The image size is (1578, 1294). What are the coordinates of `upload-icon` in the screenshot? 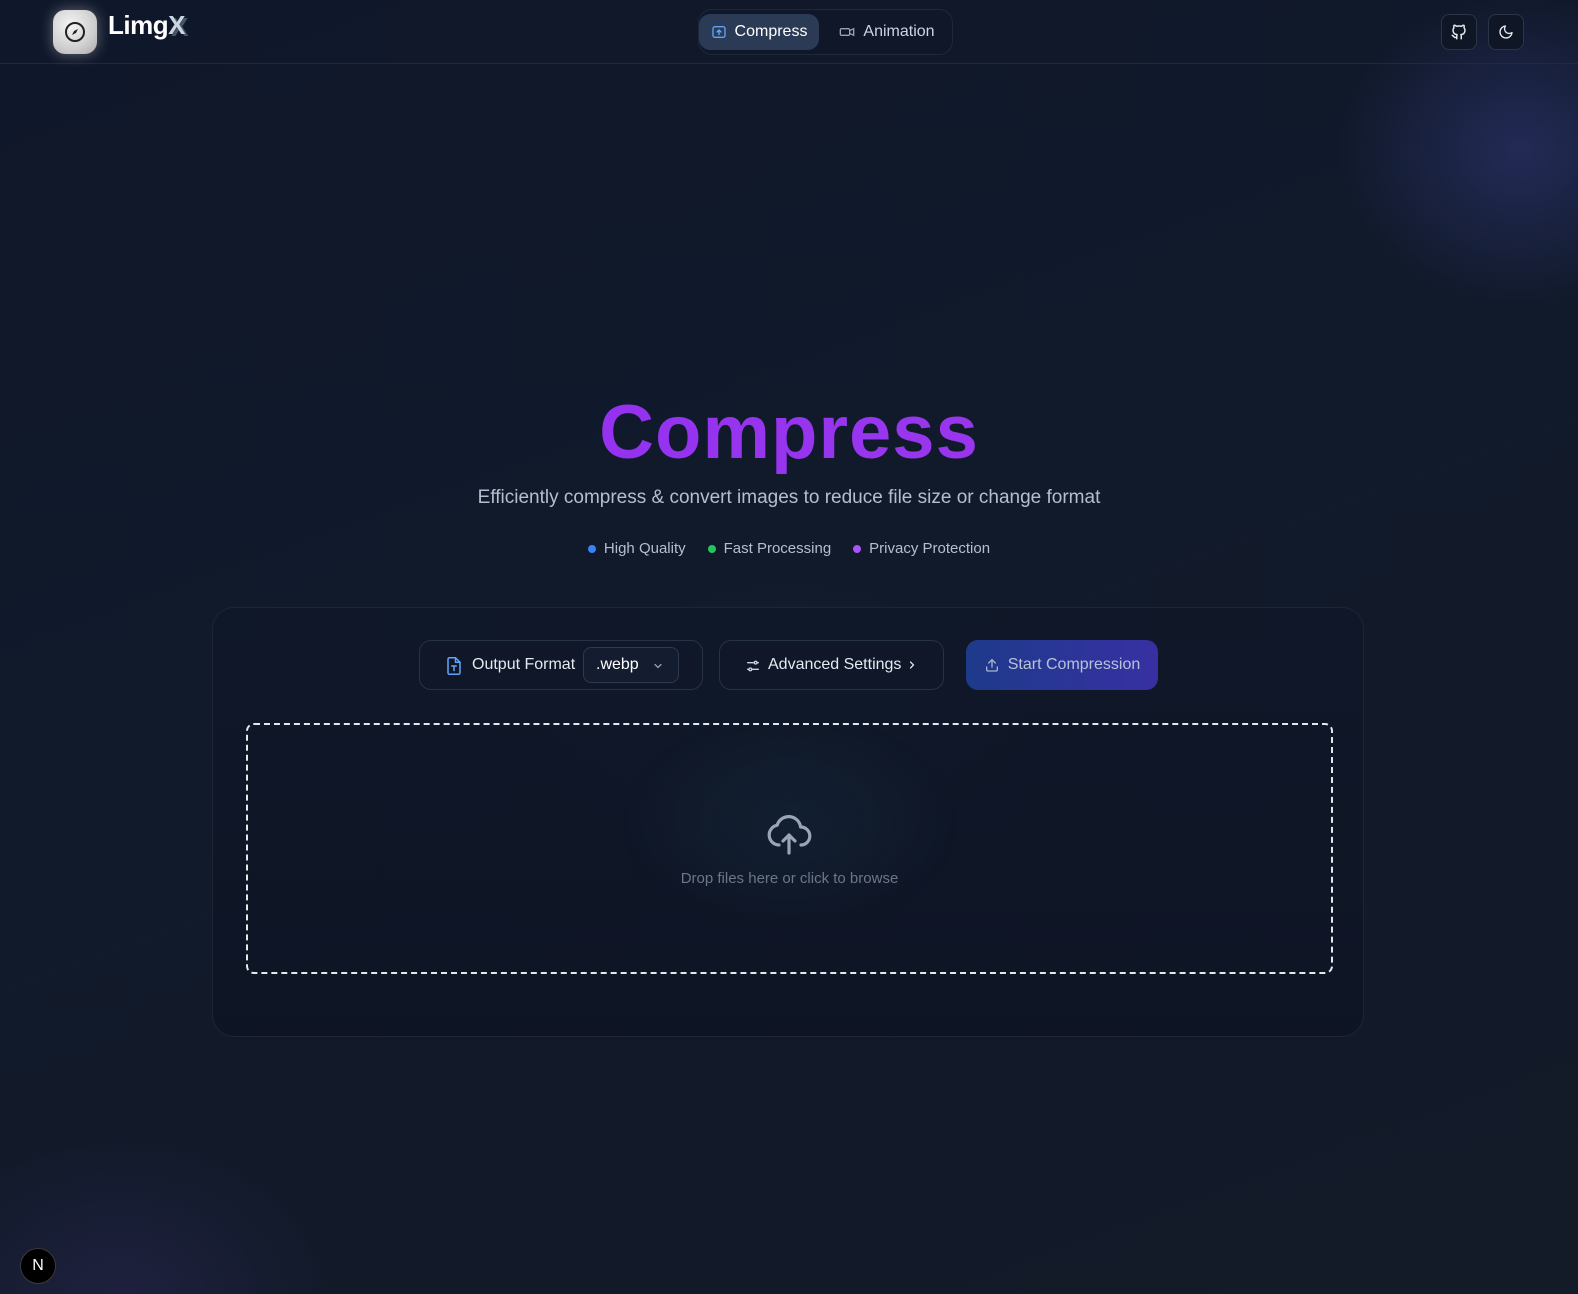 It's located at (991, 665).